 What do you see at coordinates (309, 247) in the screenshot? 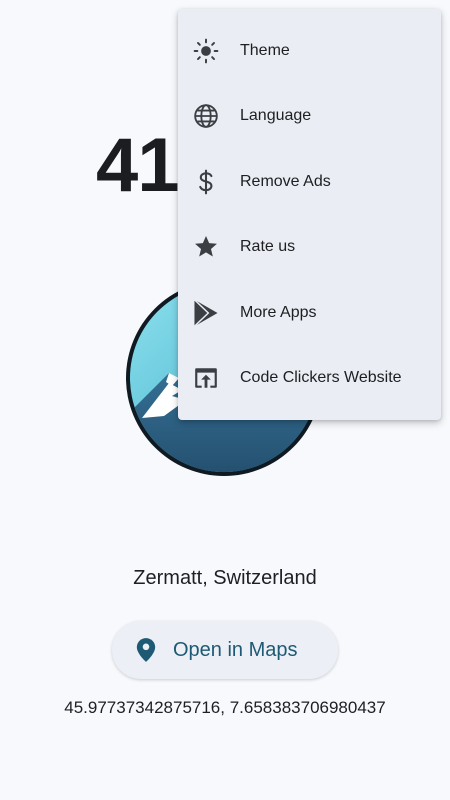
I see `menu-item-rate-us: Rate us` at bounding box center [309, 247].